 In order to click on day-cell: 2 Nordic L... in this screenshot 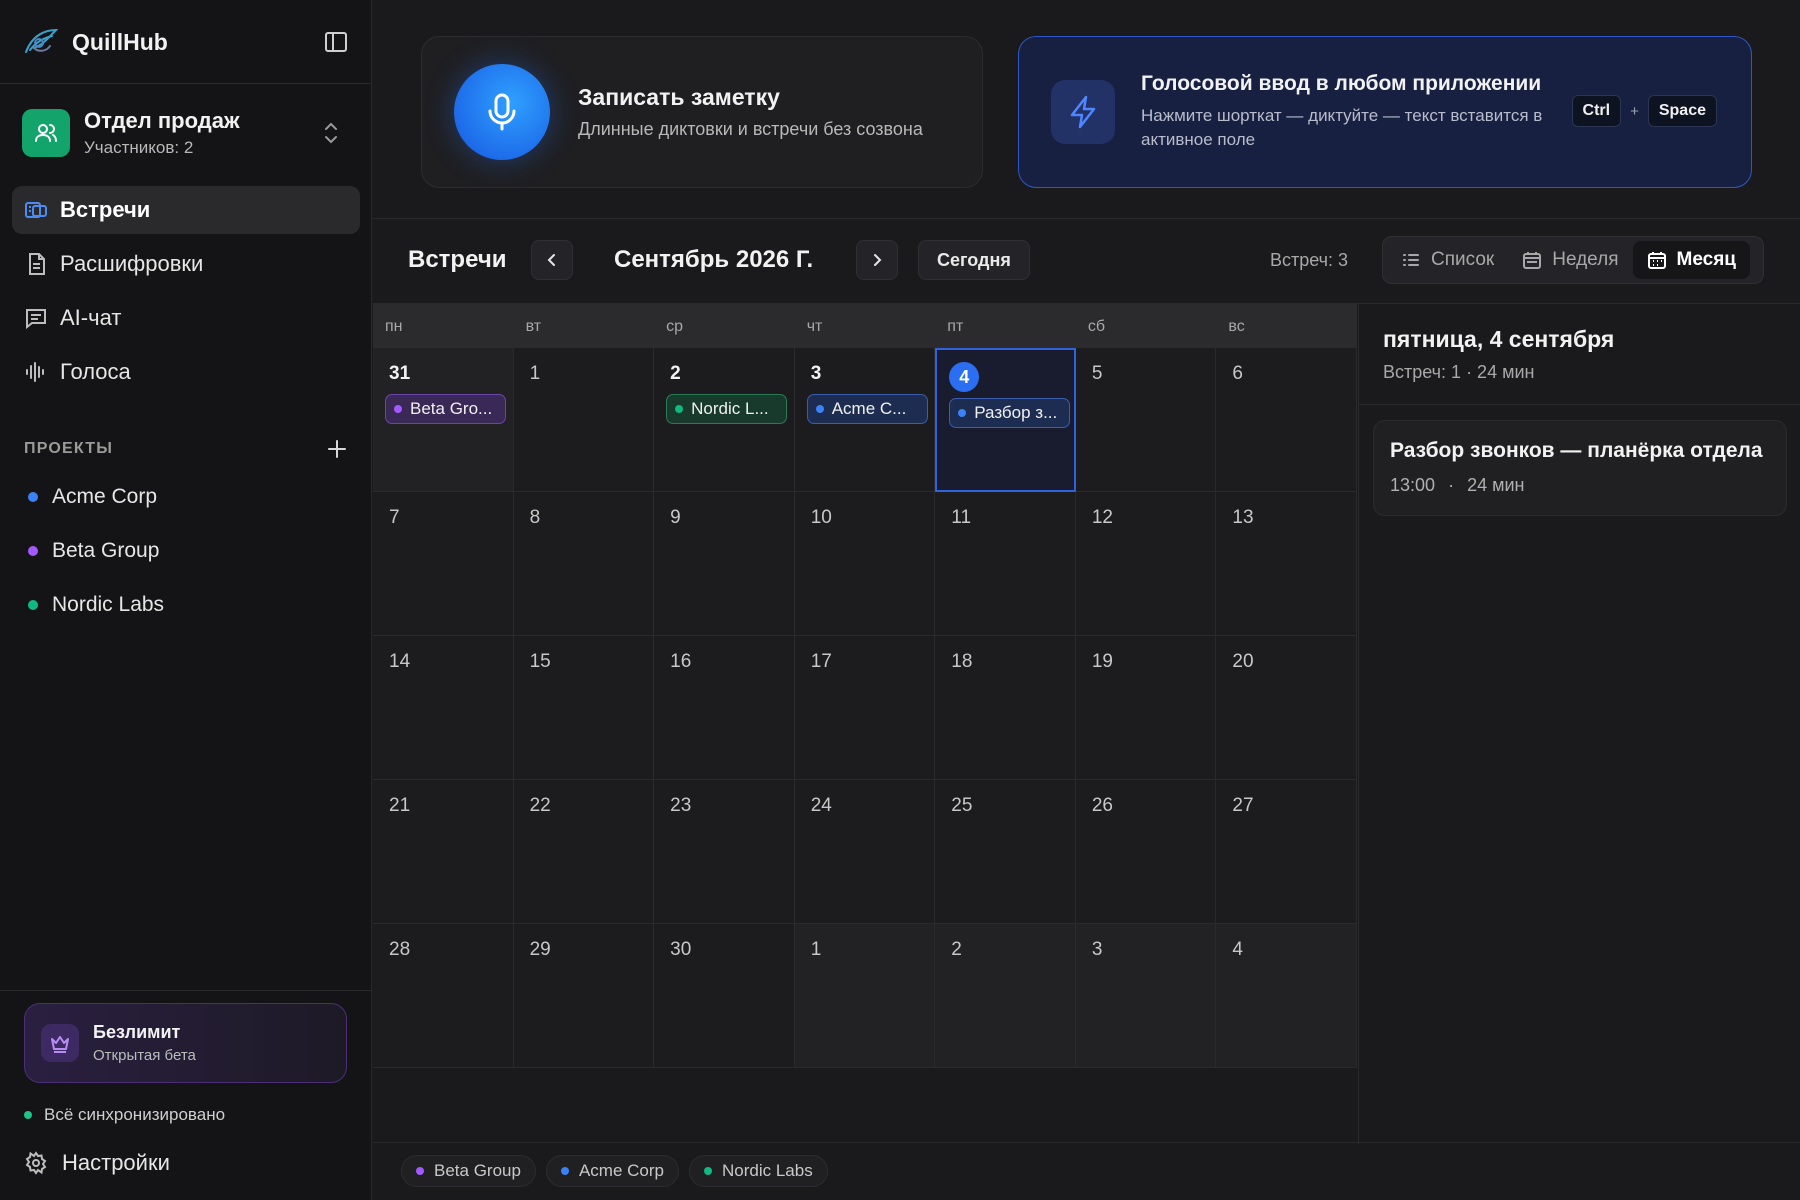, I will do `click(724, 420)`.